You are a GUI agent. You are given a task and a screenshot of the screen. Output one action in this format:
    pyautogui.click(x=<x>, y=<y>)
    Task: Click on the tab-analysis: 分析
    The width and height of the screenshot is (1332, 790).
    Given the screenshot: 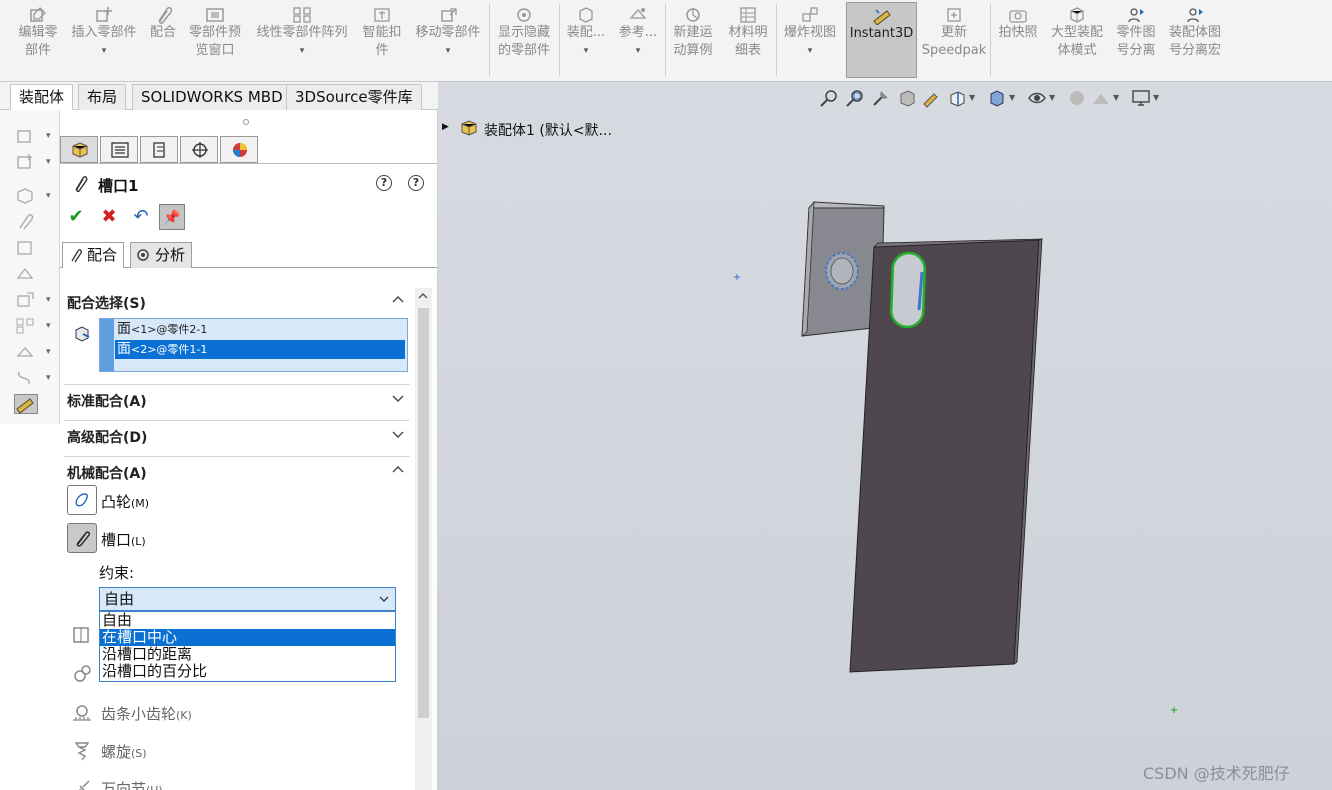 What is the action you would take?
    pyautogui.click(x=161, y=255)
    